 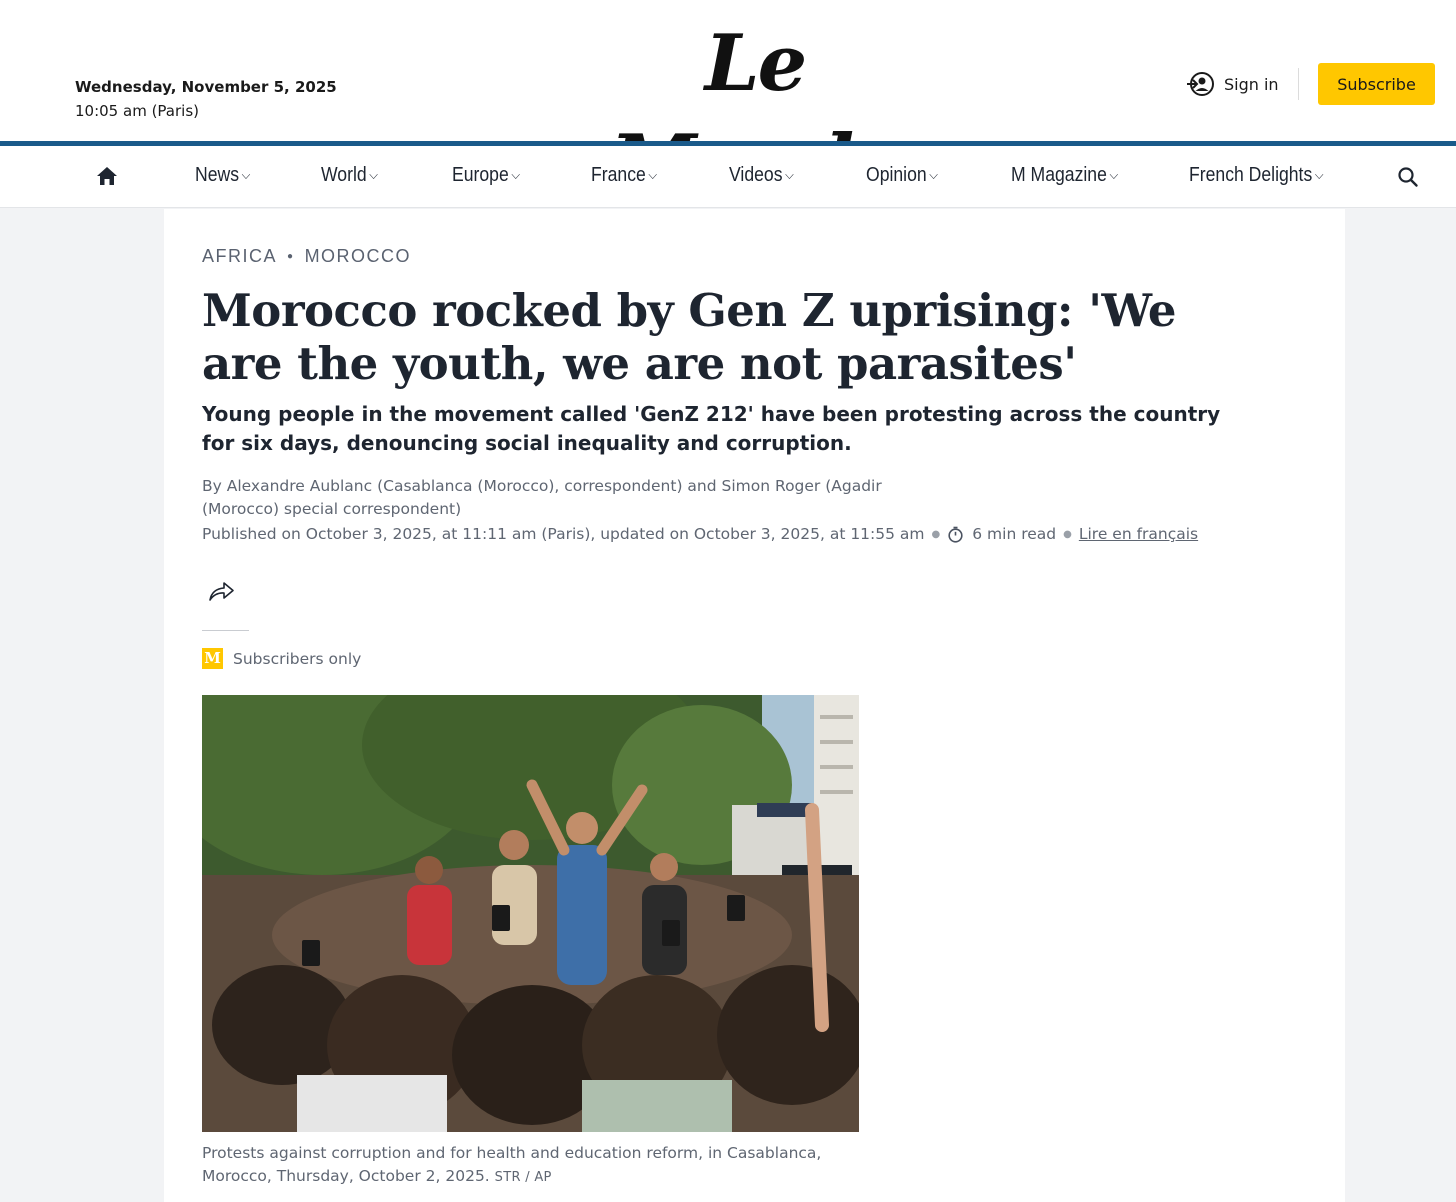 I want to click on current-time: 10:05 am (Paris), so click(x=137, y=111).